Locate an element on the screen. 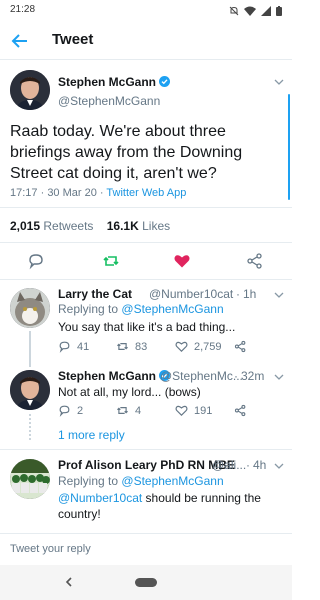 The image size is (320, 600). author-handle: @StephenMcGann is located at coordinates (109, 101).